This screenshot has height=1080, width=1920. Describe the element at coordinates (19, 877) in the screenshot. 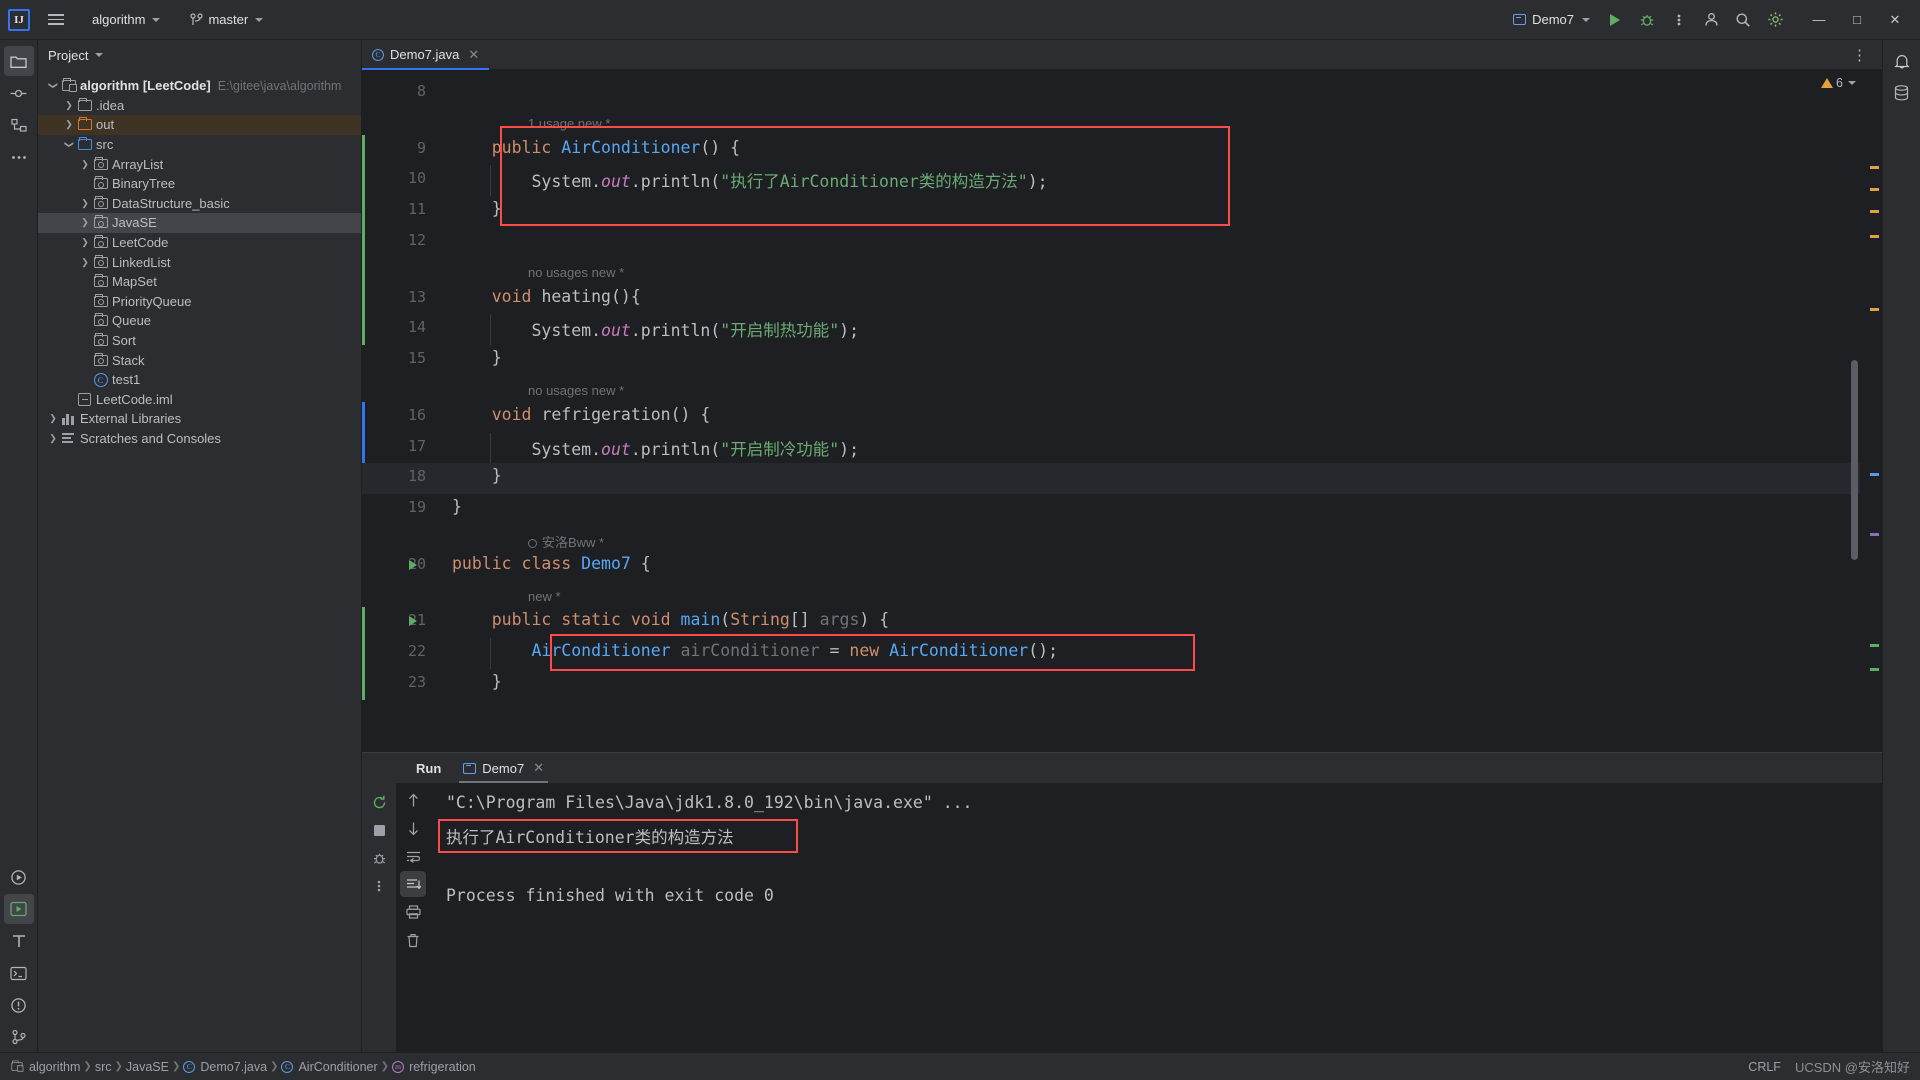

I see `run-tool-button` at that location.